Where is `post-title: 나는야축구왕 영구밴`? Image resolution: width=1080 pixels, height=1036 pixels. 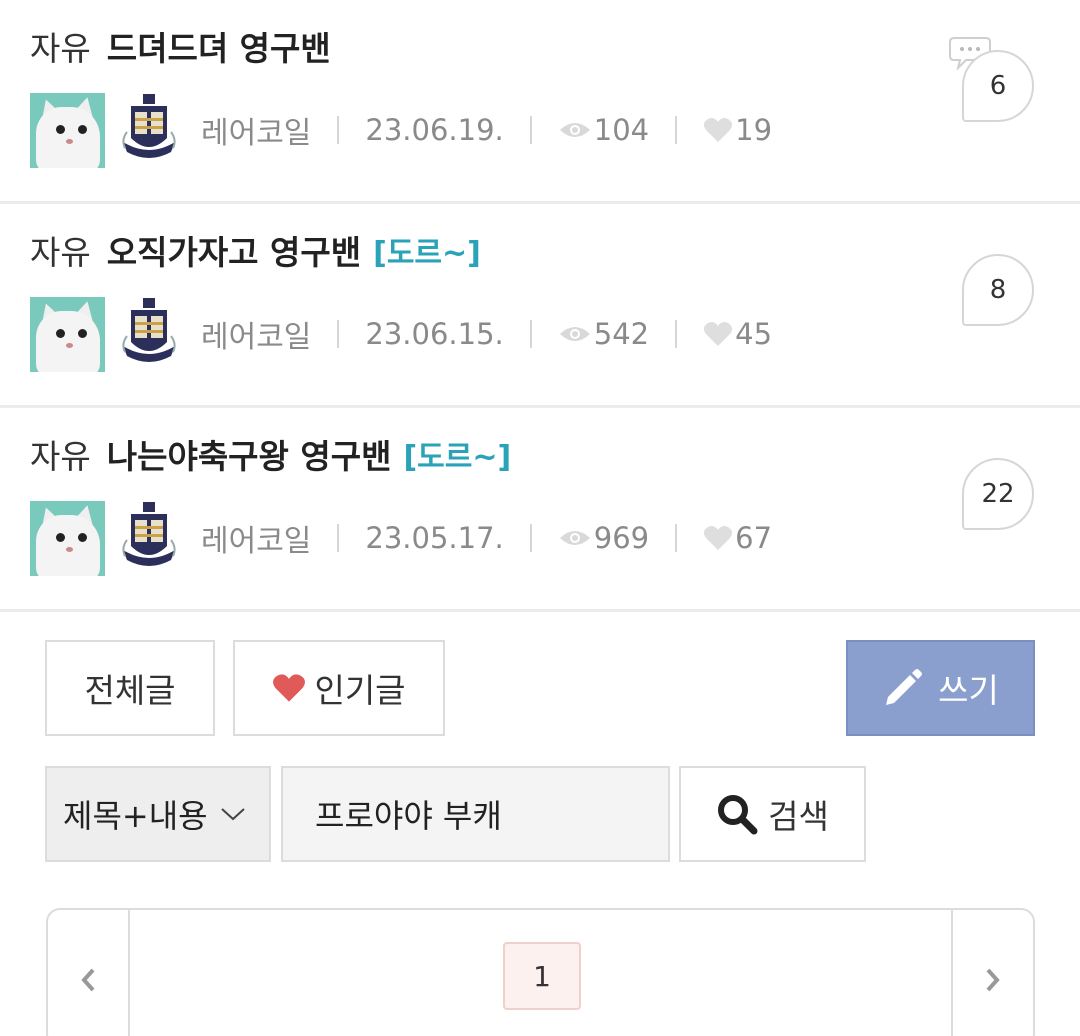 post-title: 나는야축구왕 영구밴 is located at coordinates (249, 454).